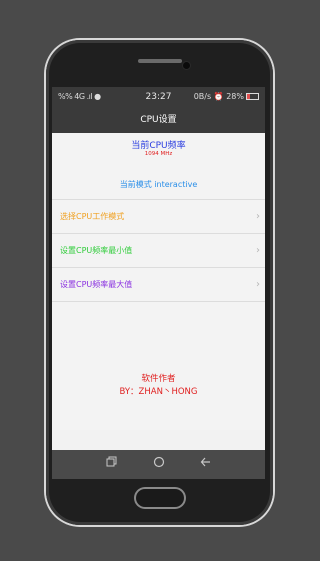 Image resolution: width=320 pixels, height=561 pixels. Describe the element at coordinates (235, 96) in the screenshot. I see `battery-text: 28%` at that location.